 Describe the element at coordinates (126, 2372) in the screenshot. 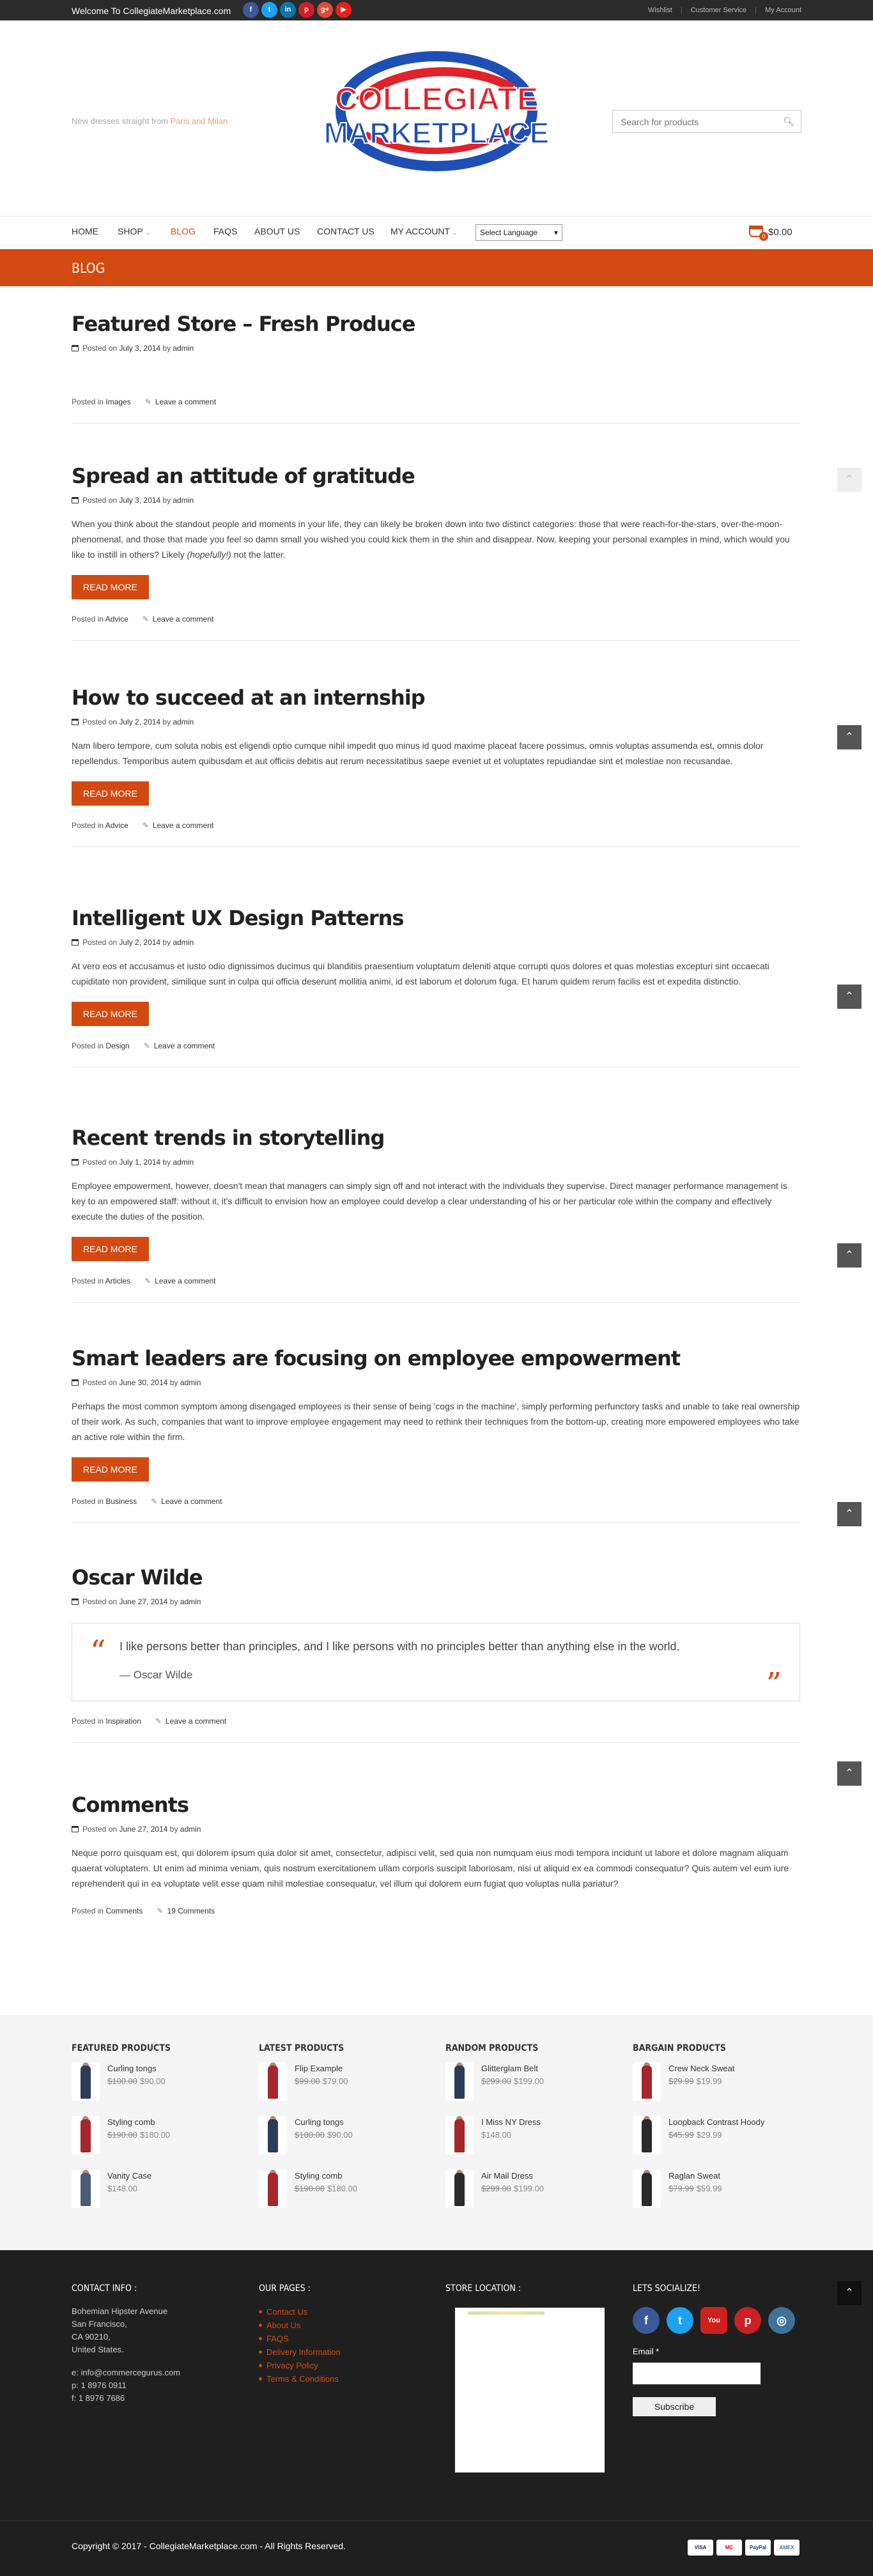

I see `contact-email: e: info@commercegurus.com` at that location.